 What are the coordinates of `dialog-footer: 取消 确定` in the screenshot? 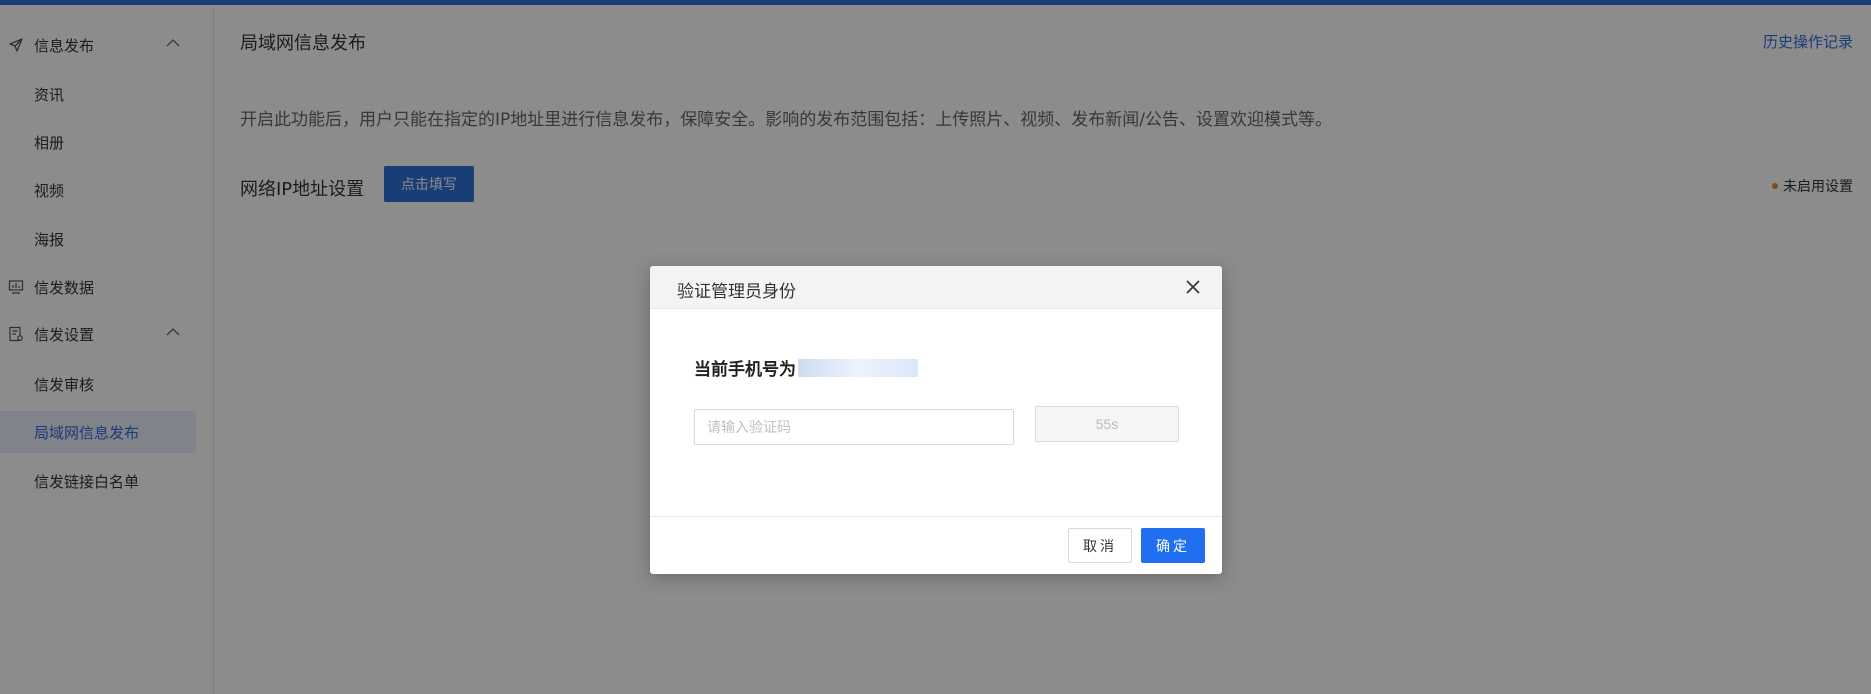 It's located at (936, 545).